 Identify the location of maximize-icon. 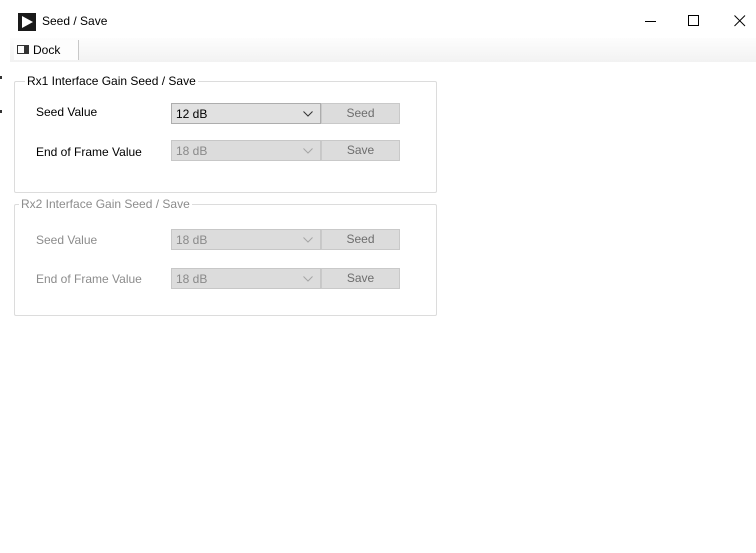
(693, 20).